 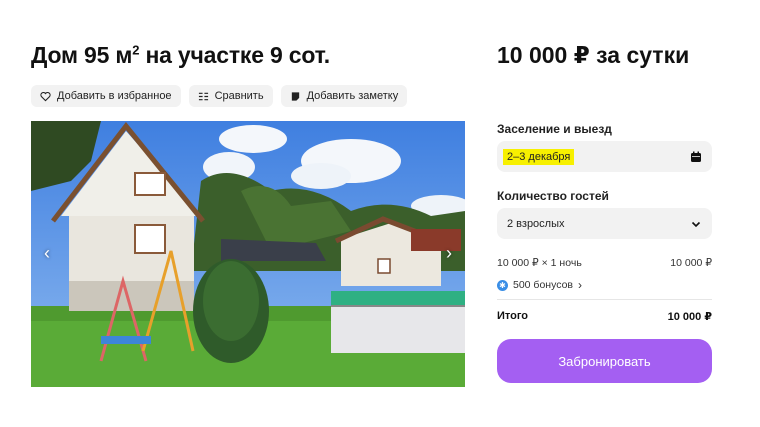 I want to click on add-to-favorites-button: Добавить в избранное, so click(x=106, y=96).